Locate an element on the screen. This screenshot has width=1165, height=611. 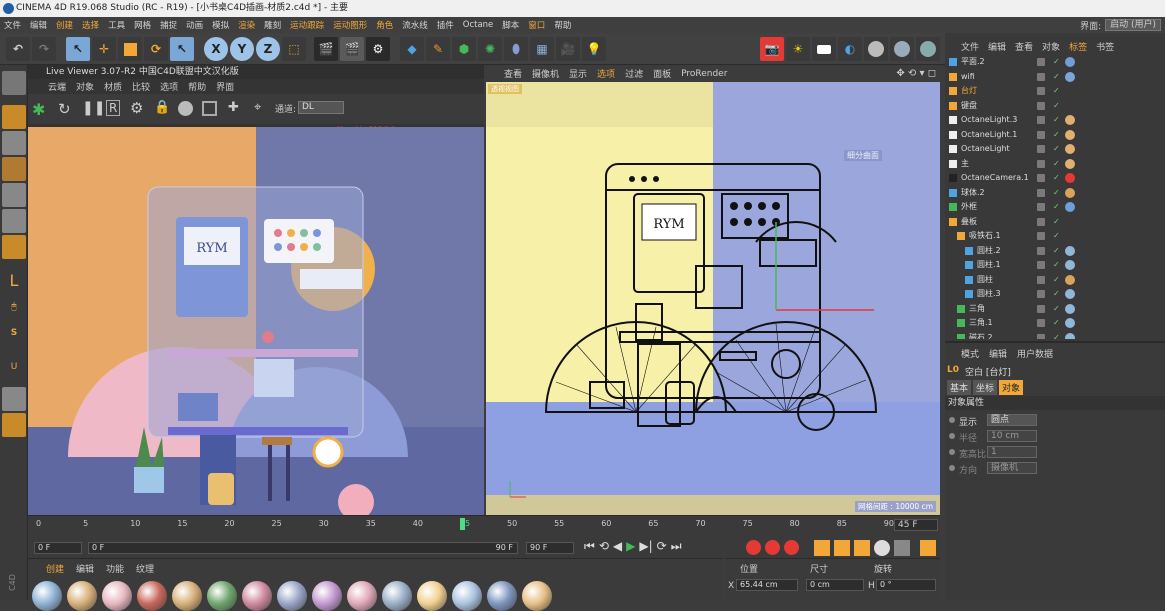
pick-material-icon: ⌖ is located at coordinates (257, 107).